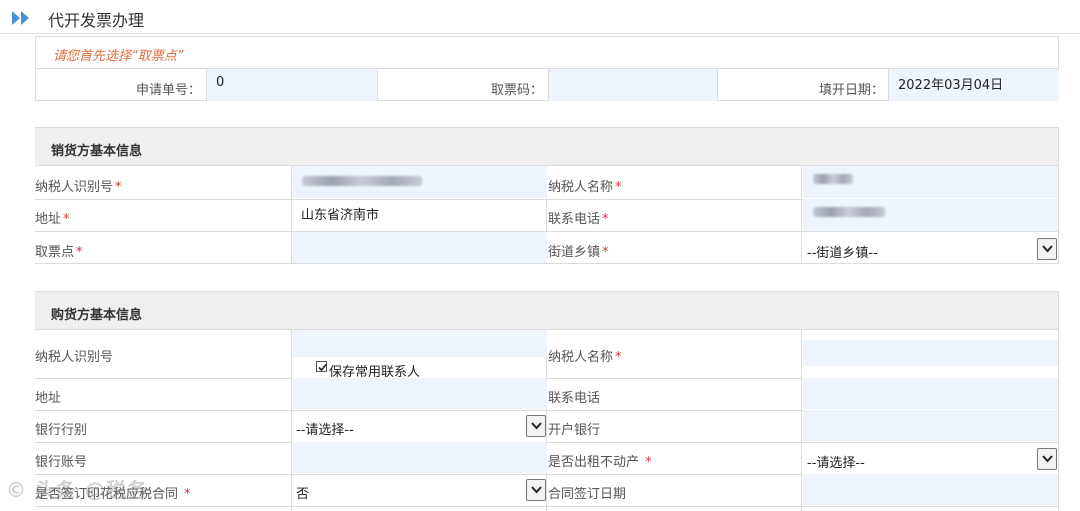 This screenshot has height=511, width=1080. Describe the element at coordinates (303, 494) in the screenshot. I see `stamp-contract-select-value: 否` at that location.